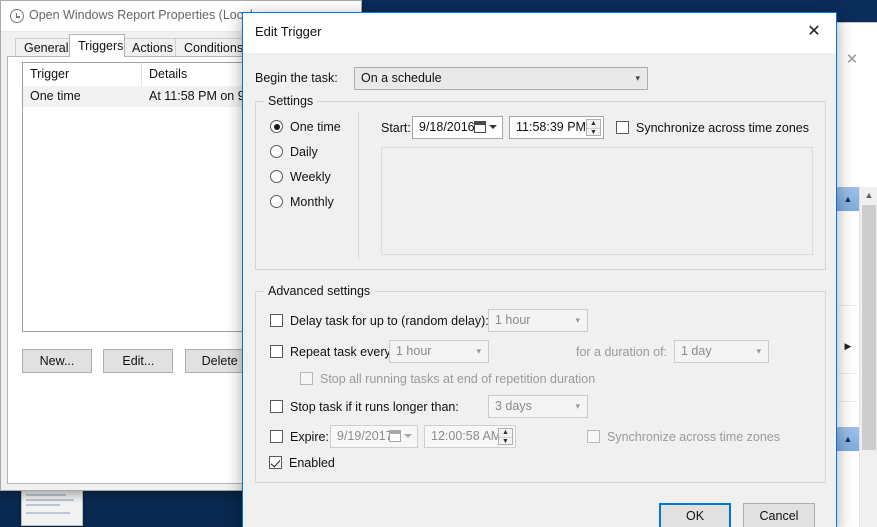 This screenshot has height=527, width=877. I want to click on edit-trigger-titlebar: Edit Trigger ✕, so click(539, 33).